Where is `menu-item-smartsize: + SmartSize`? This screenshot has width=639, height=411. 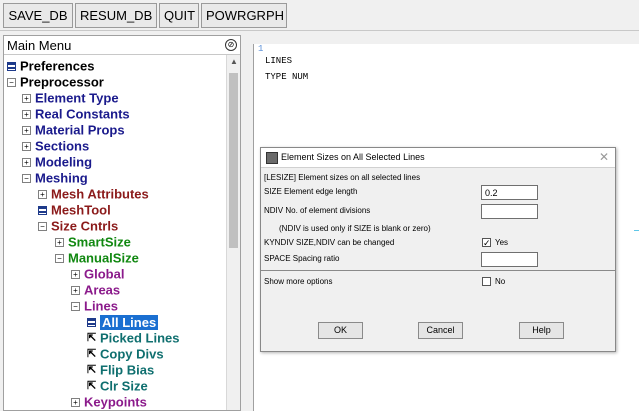
menu-item-smartsize: + SmartSize is located at coordinates (93, 242).